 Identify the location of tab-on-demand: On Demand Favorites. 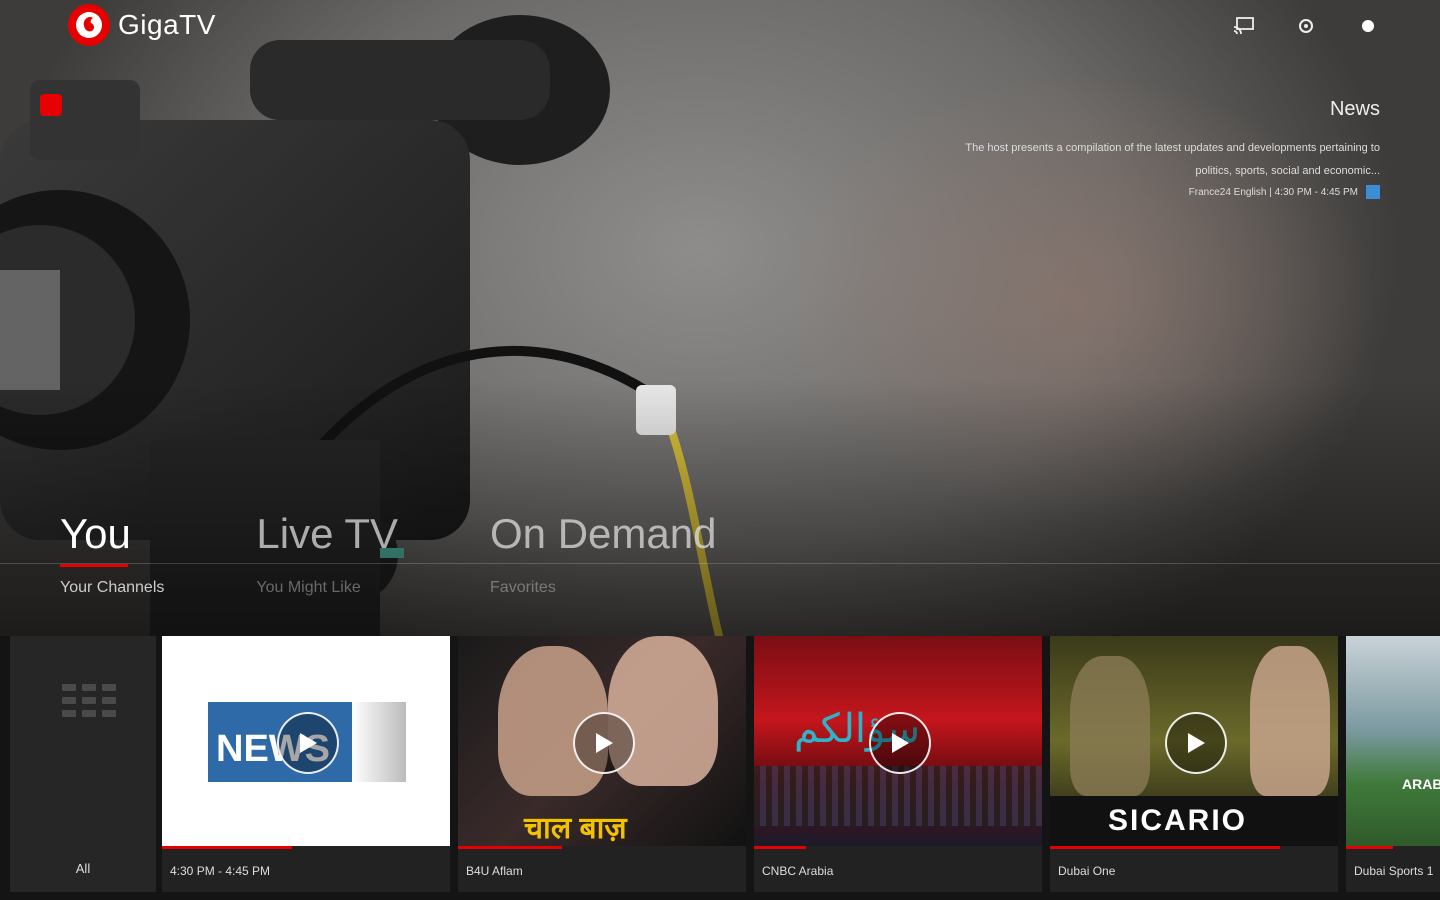
(603, 553).